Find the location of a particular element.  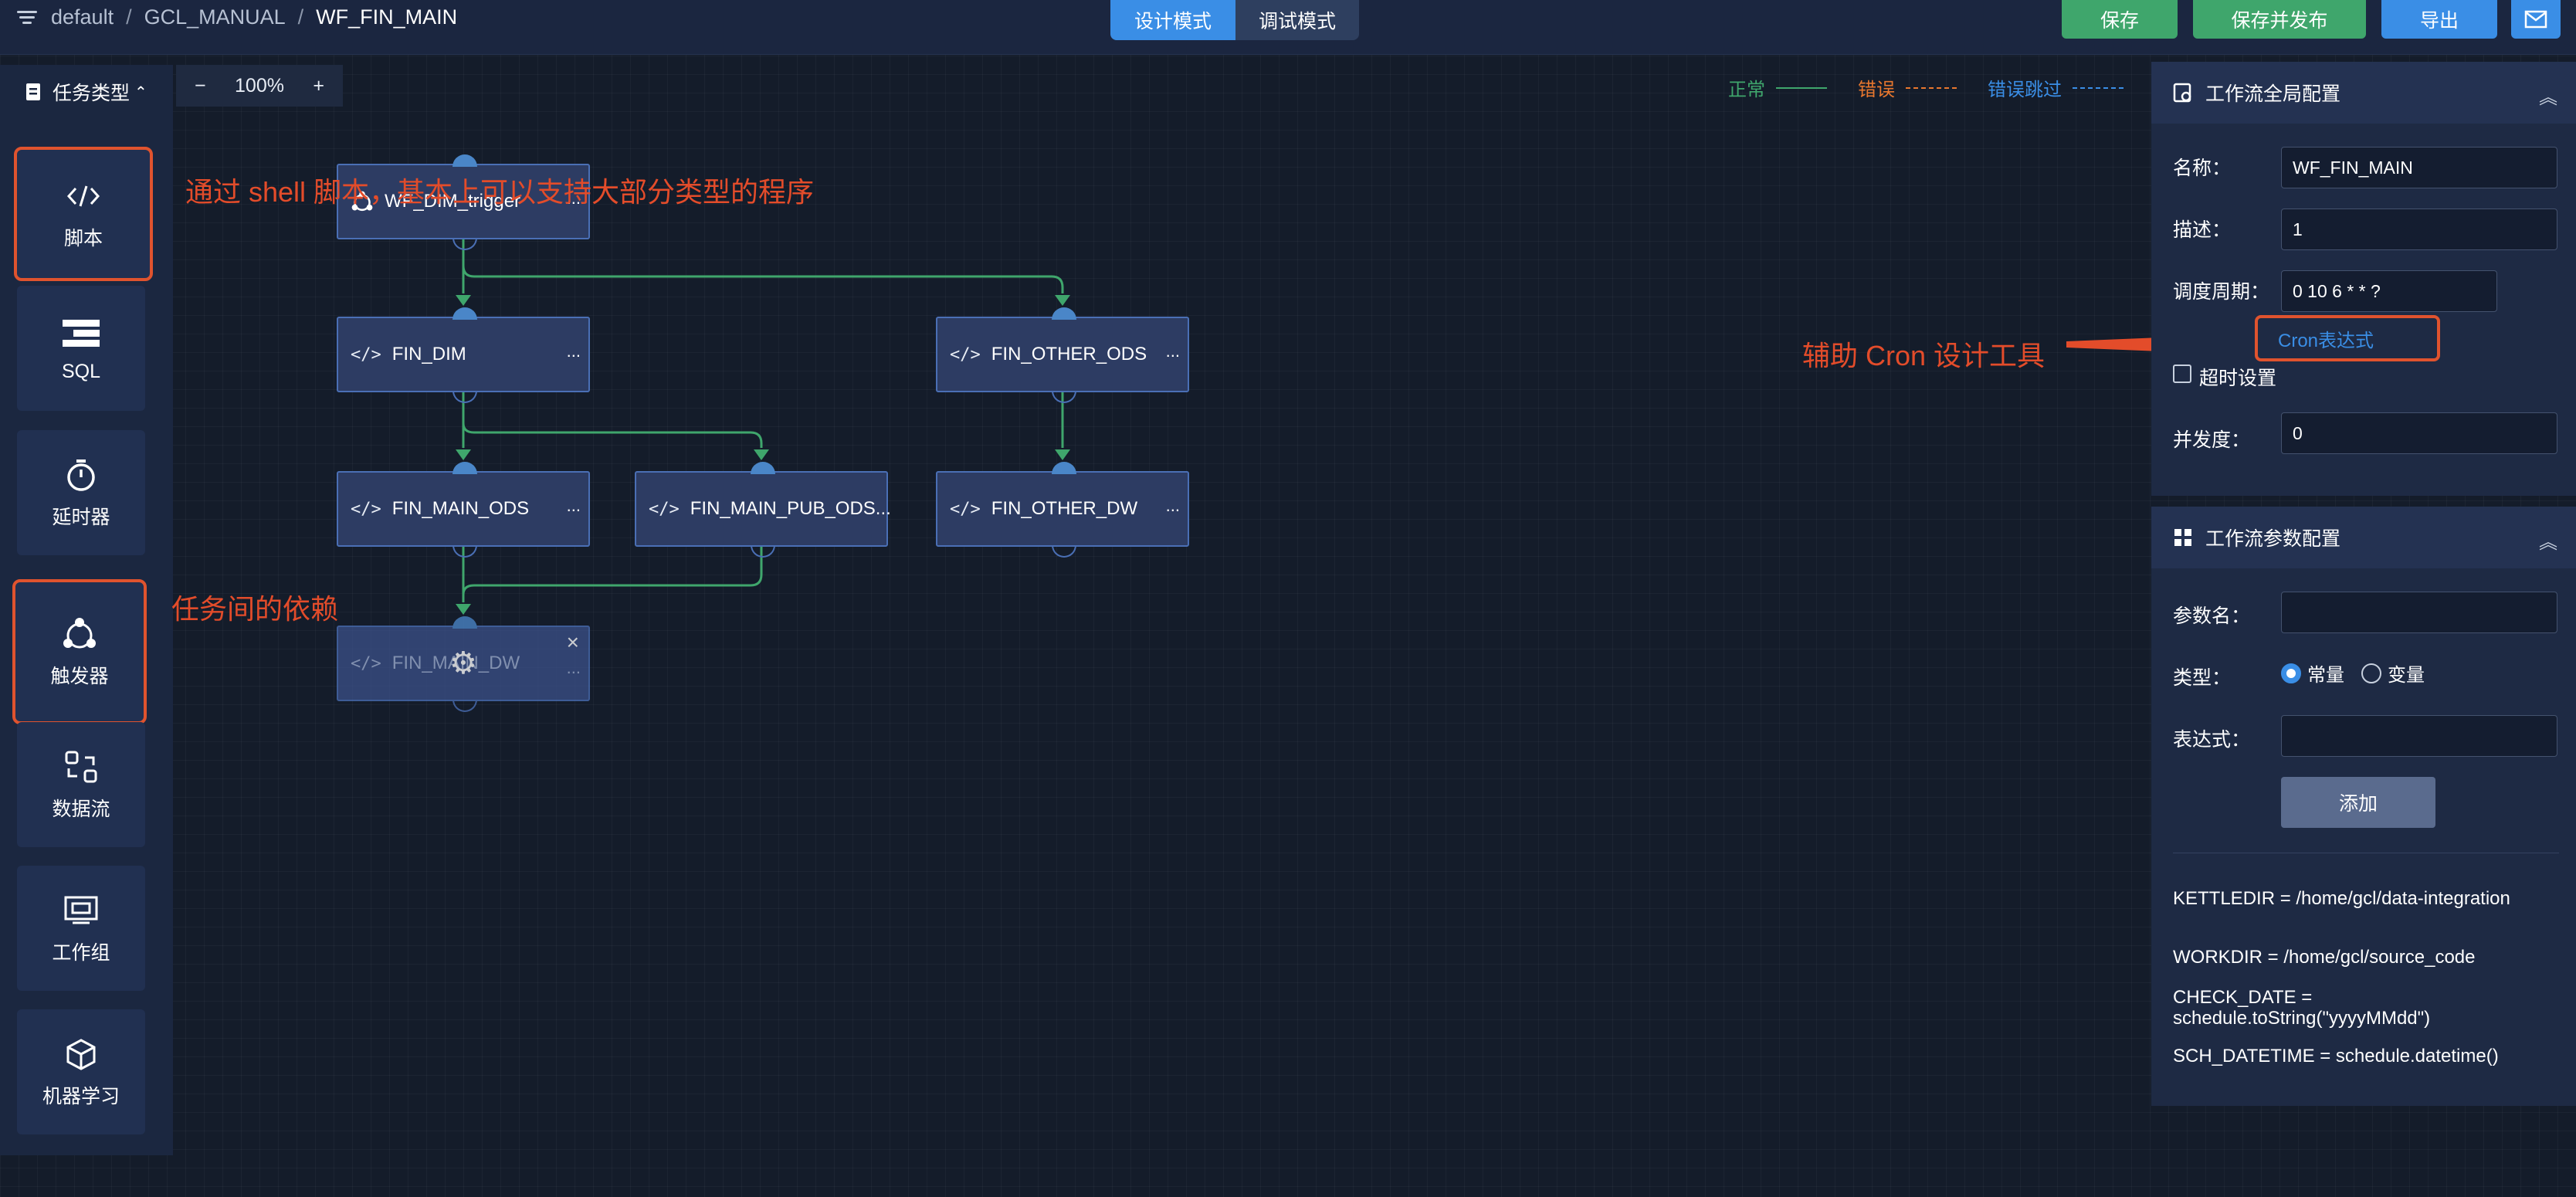

add-param-button: 添加 is located at coordinates (2358, 802).